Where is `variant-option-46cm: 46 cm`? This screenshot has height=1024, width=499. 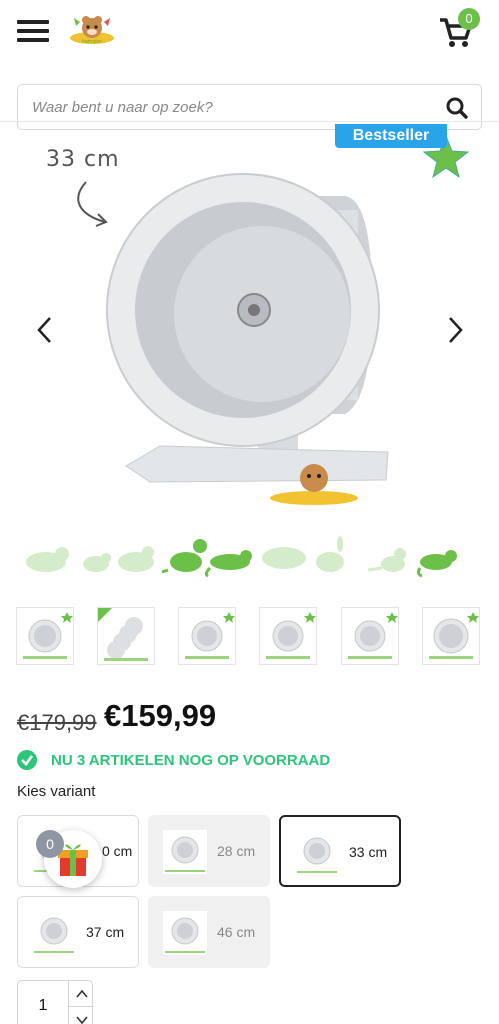 variant-option-46cm: 46 cm is located at coordinates (209, 932).